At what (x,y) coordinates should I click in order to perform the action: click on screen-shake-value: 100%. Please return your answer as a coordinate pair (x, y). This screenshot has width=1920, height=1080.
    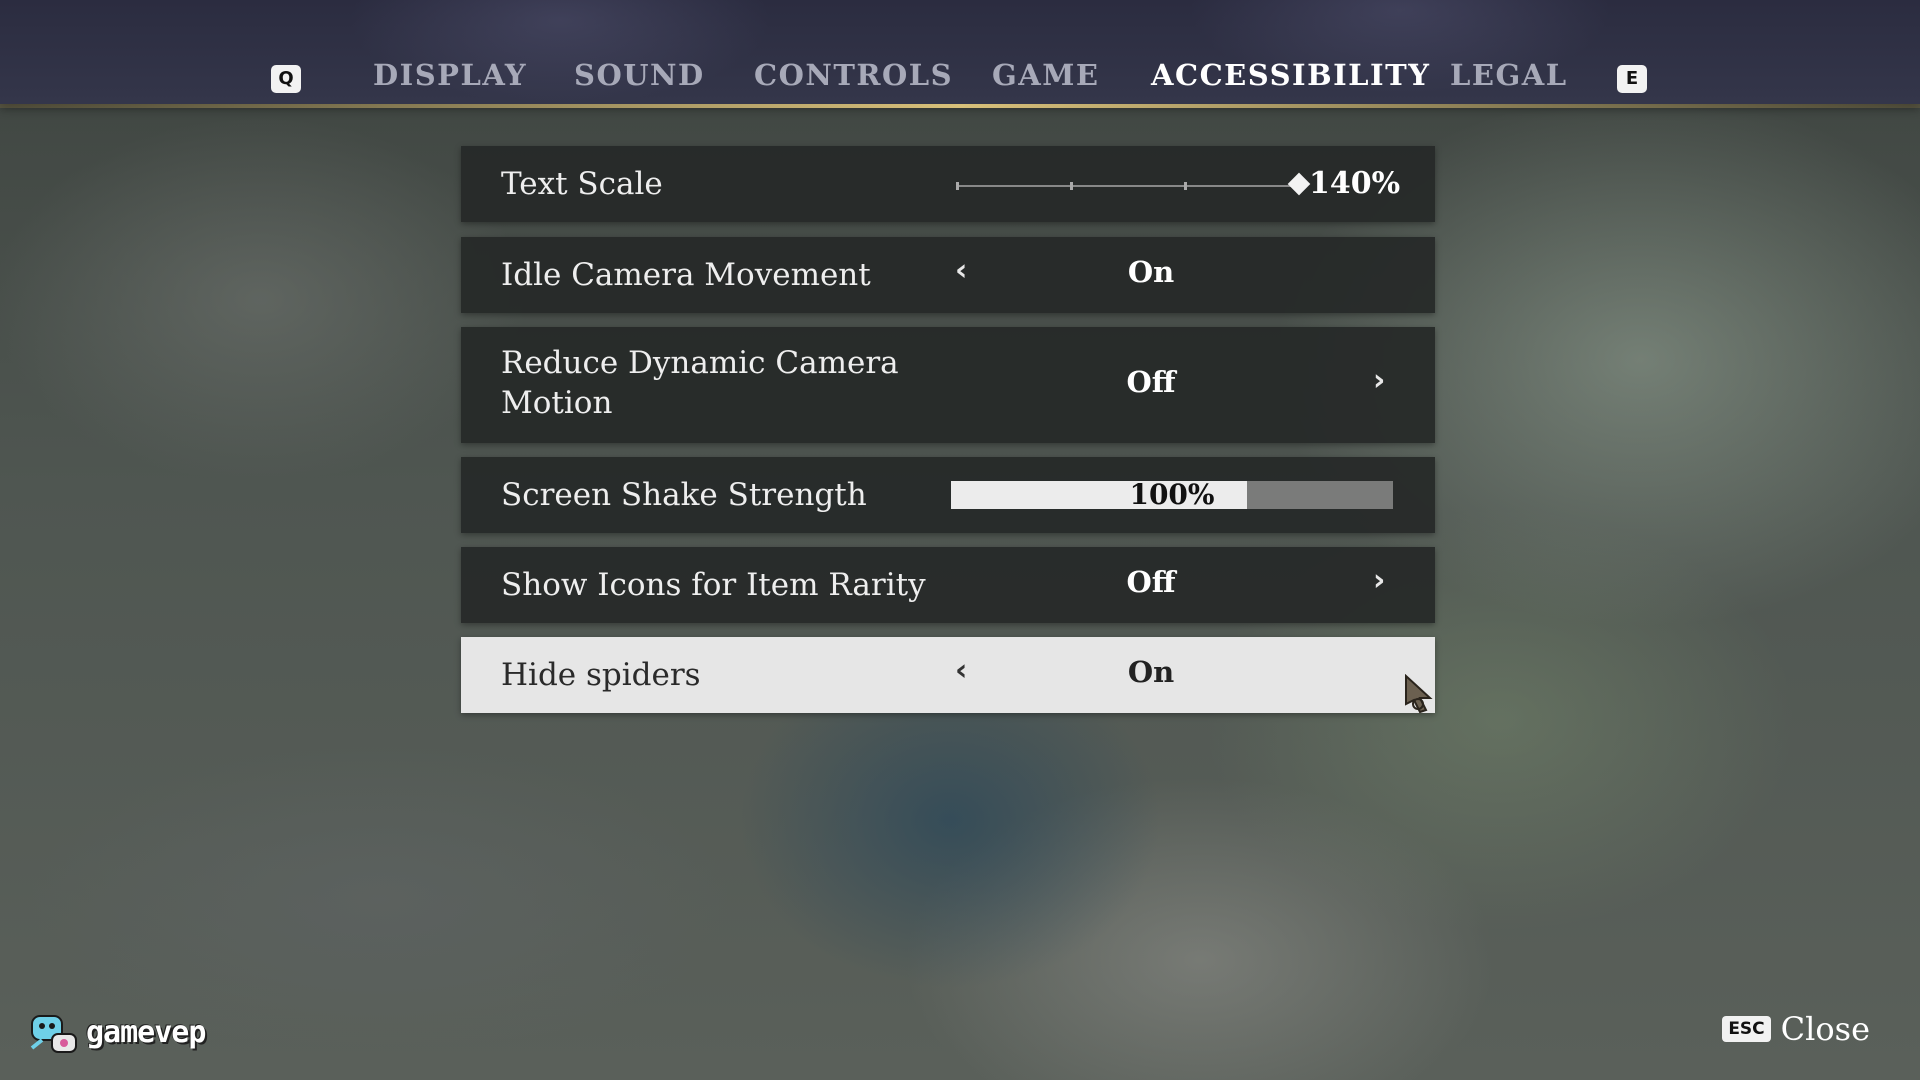
    Looking at the image, I should click on (1172, 494).